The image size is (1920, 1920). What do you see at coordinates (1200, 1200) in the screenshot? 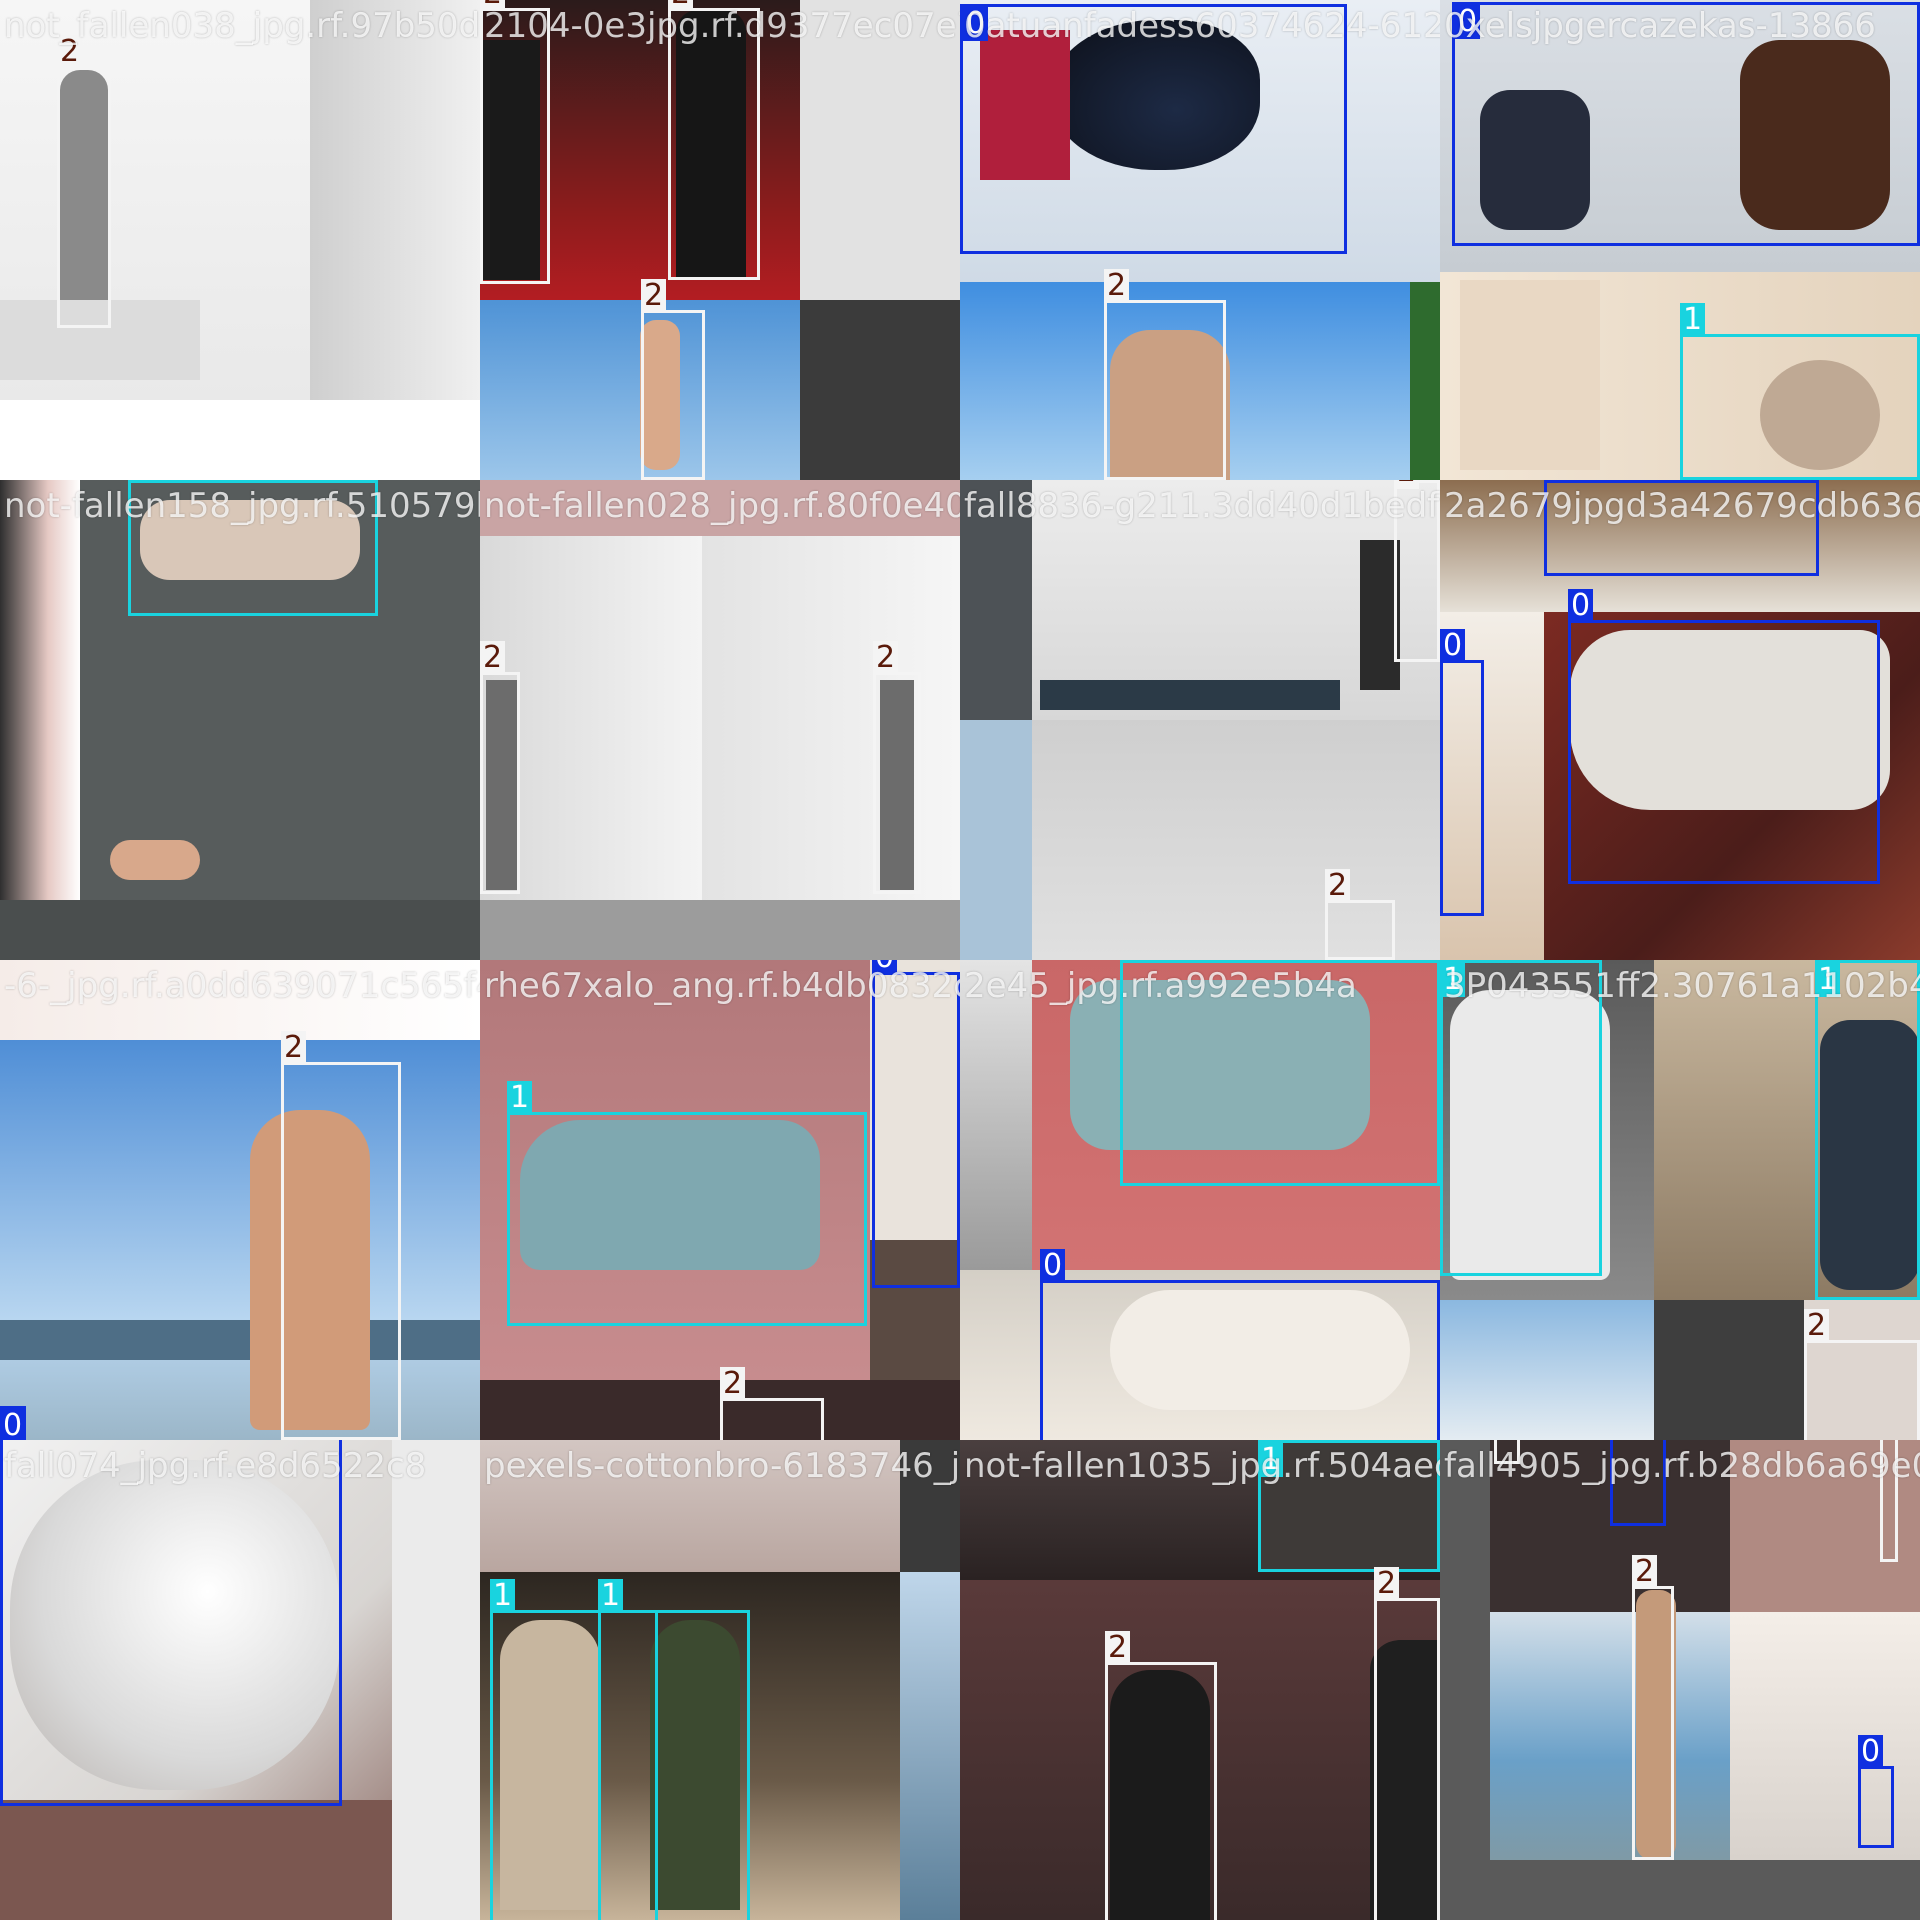
I see `mosaic-tile: 2e45_jpg.rf.a992e5b4a 1 0` at bounding box center [1200, 1200].